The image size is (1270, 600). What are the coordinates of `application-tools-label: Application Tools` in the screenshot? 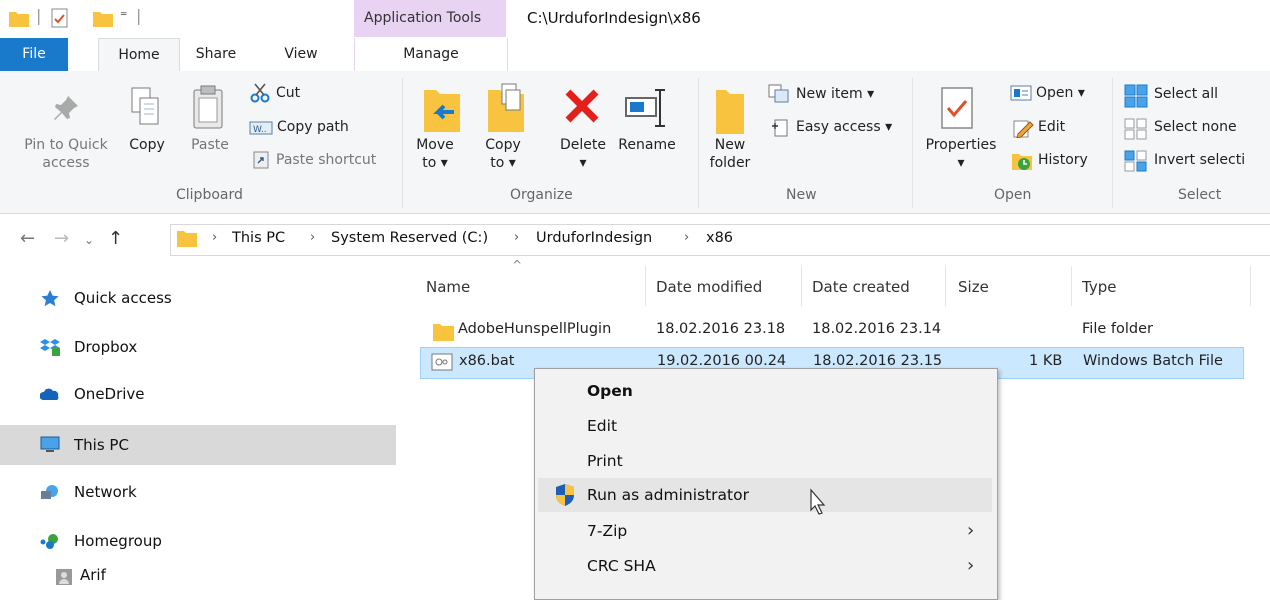 It's located at (423, 18).